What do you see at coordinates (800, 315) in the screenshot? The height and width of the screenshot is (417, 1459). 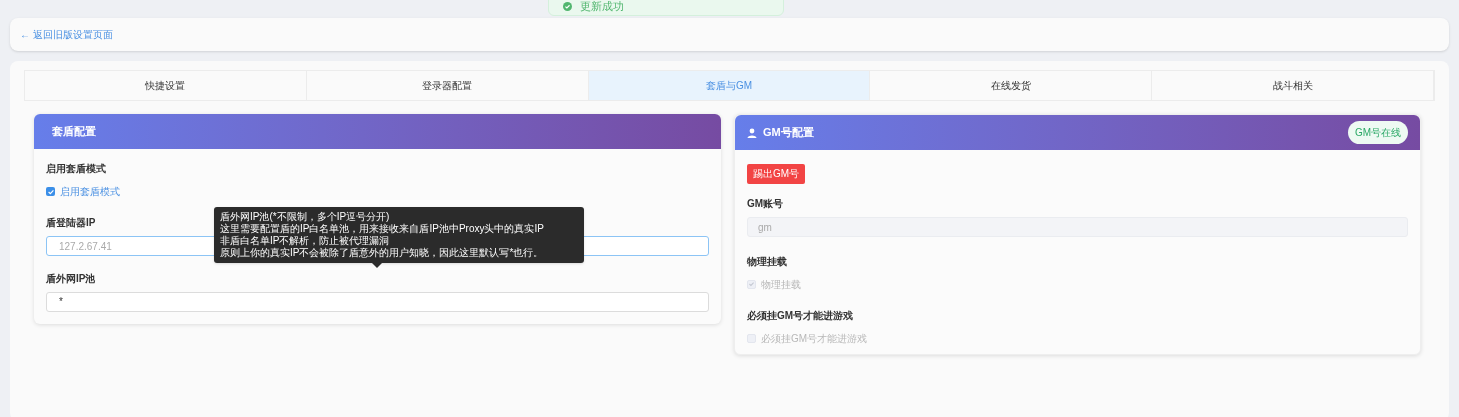 I see `field-label: 必须挂GM号才能进游戏` at bounding box center [800, 315].